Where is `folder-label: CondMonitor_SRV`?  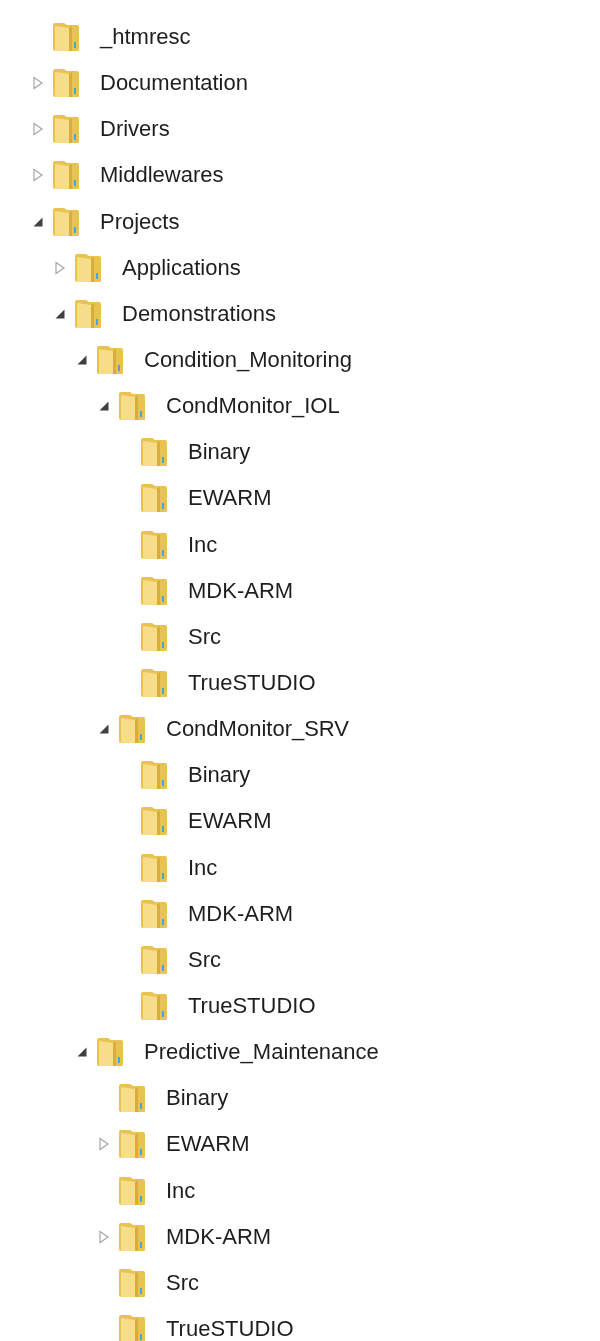
folder-label: CondMonitor_SRV is located at coordinates (258, 729).